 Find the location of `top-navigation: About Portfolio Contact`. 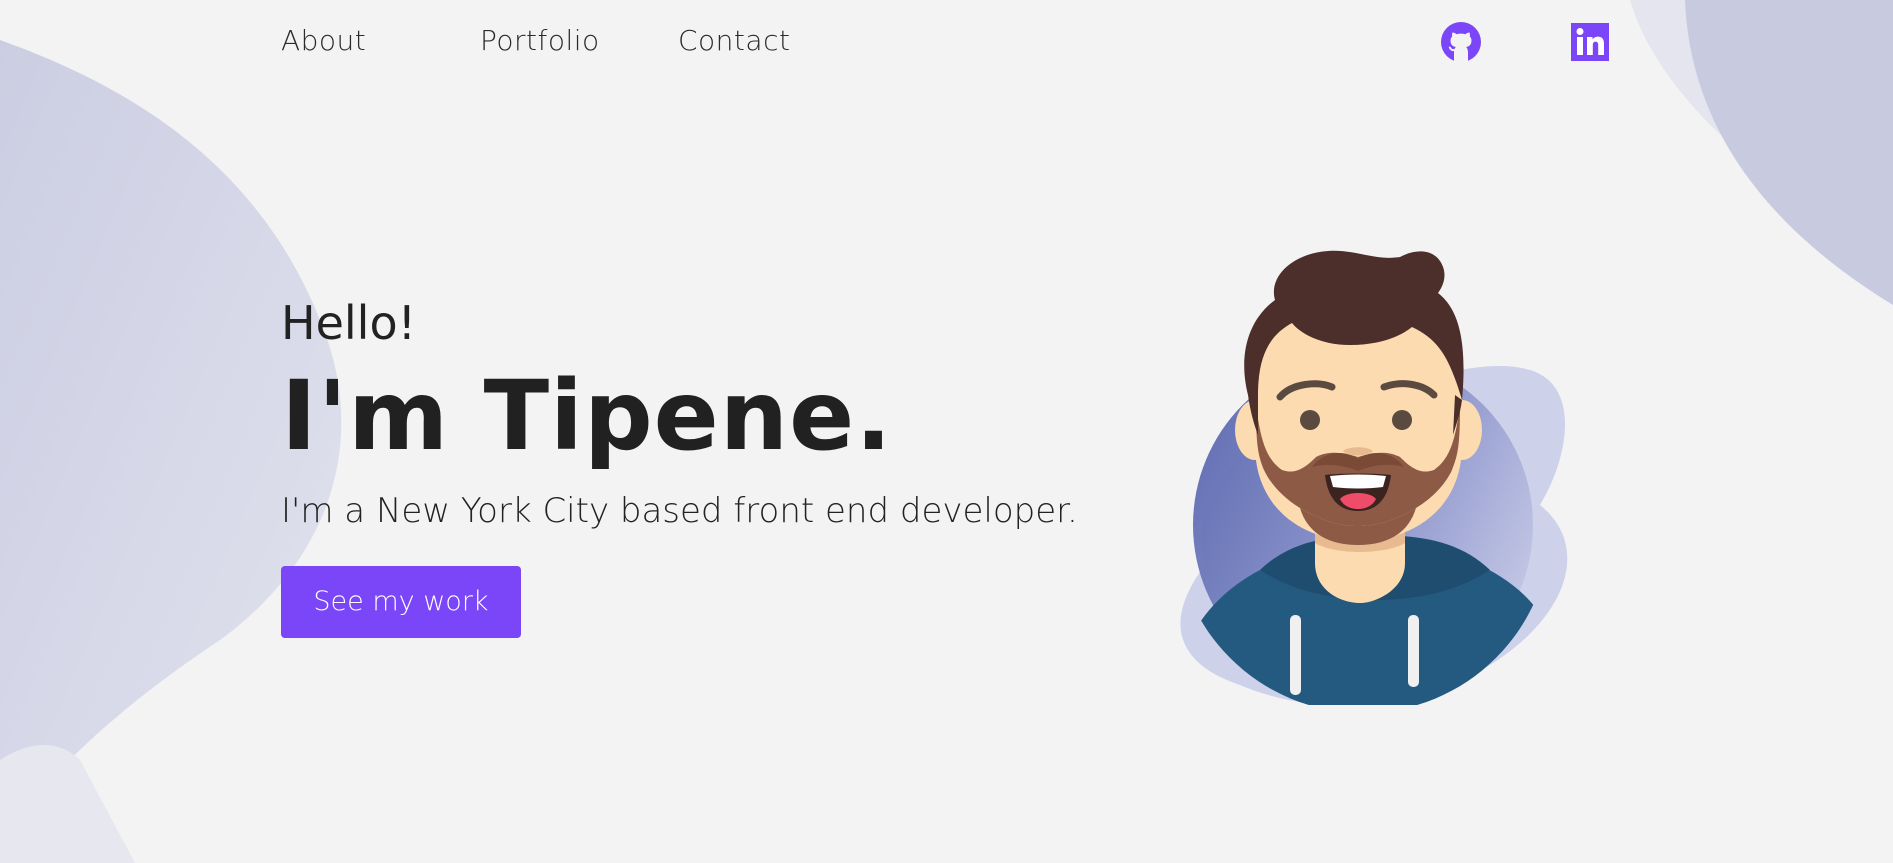

top-navigation: About Portfolio Contact is located at coordinates (946, 45).